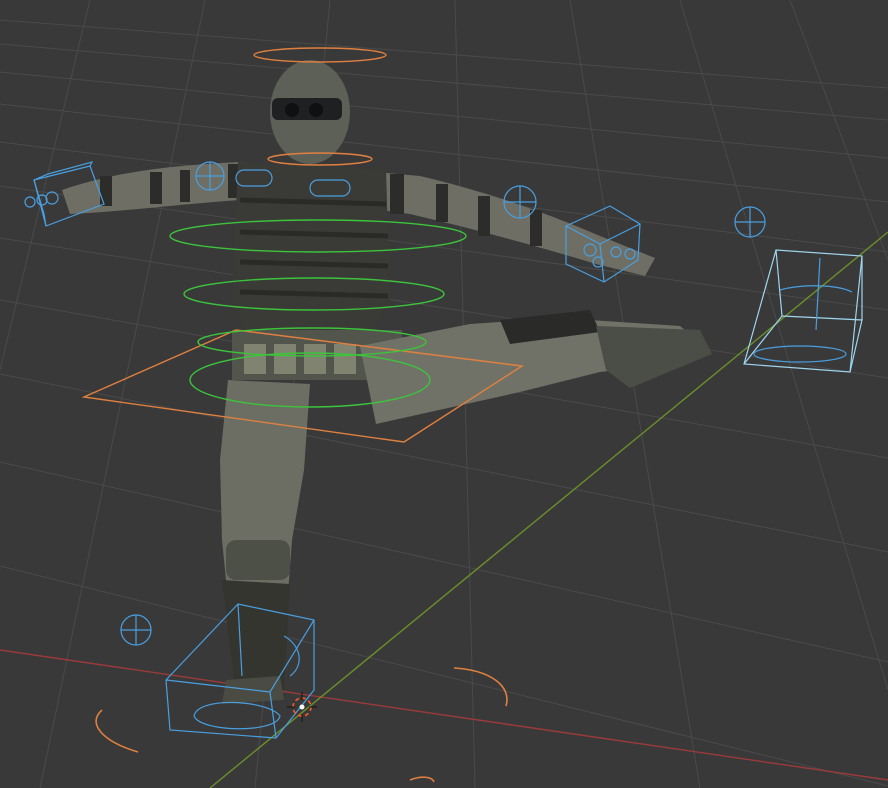 The width and height of the screenshot is (888, 788). Describe the element at coordinates (136, 630) in the screenshot. I see `left-knee-pole-icon` at that location.